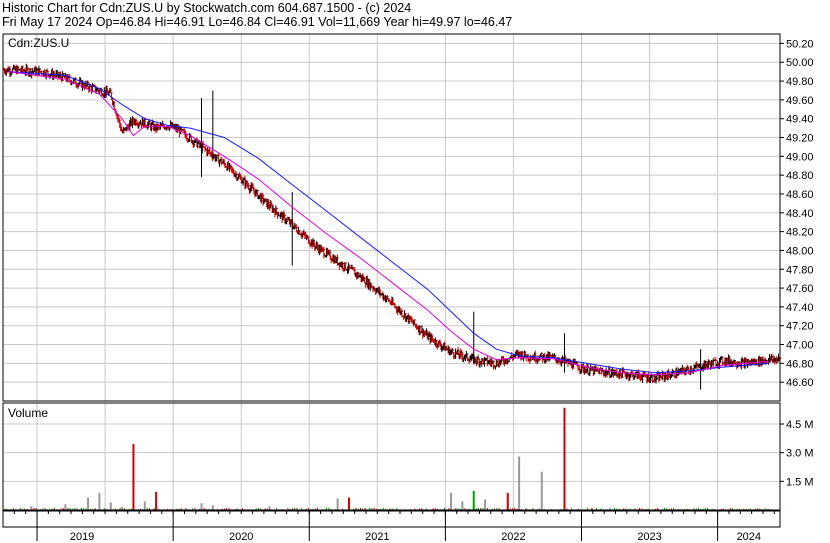 The image size is (830, 543). Describe the element at coordinates (800, 308) in the screenshot. I see `price-tick-label: 47.40` at that location.